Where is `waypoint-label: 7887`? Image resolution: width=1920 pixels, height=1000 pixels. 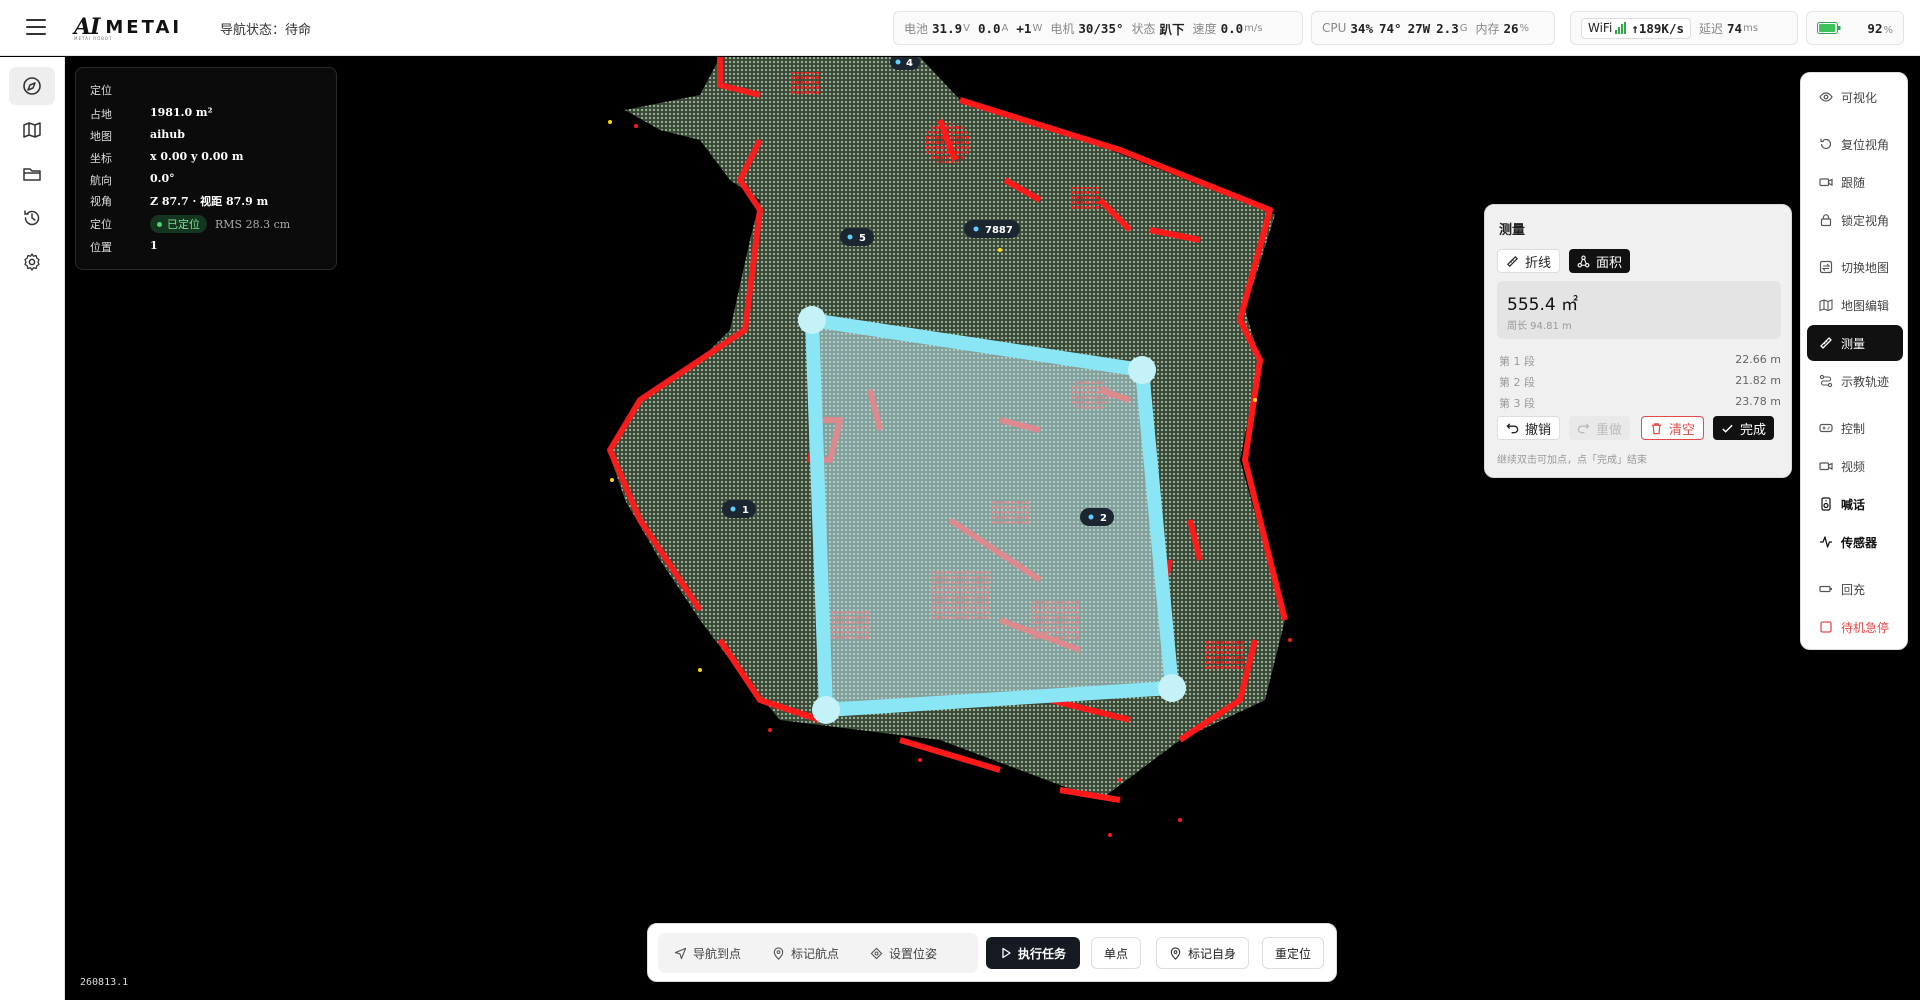 waypoint-label: 7887 is located at coordinates (999, 230).